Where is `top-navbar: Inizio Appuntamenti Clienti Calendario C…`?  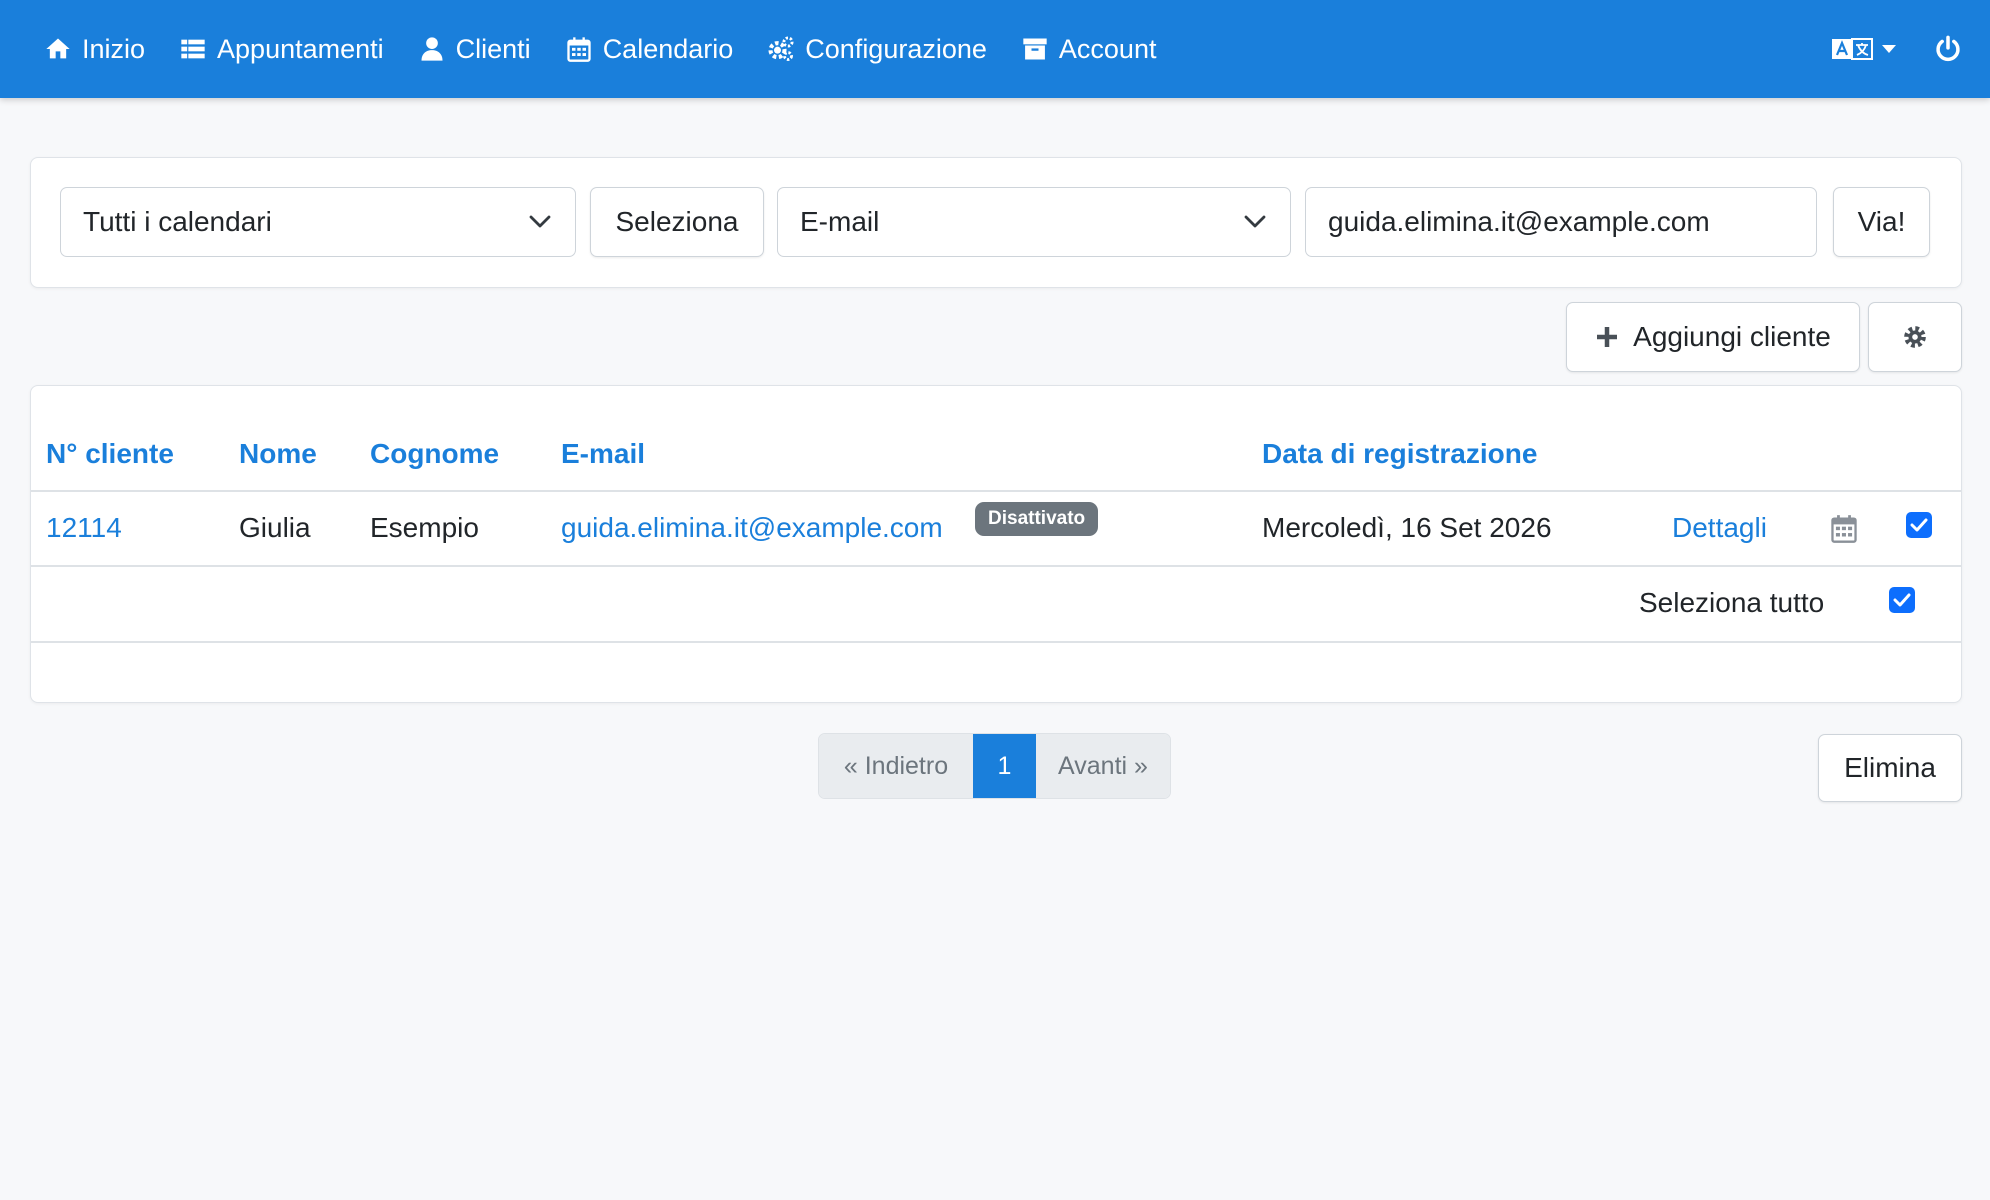 top-navbar: Inizio Appuntamenti Clienti Calendario C… is located at coordinates (995, 49).